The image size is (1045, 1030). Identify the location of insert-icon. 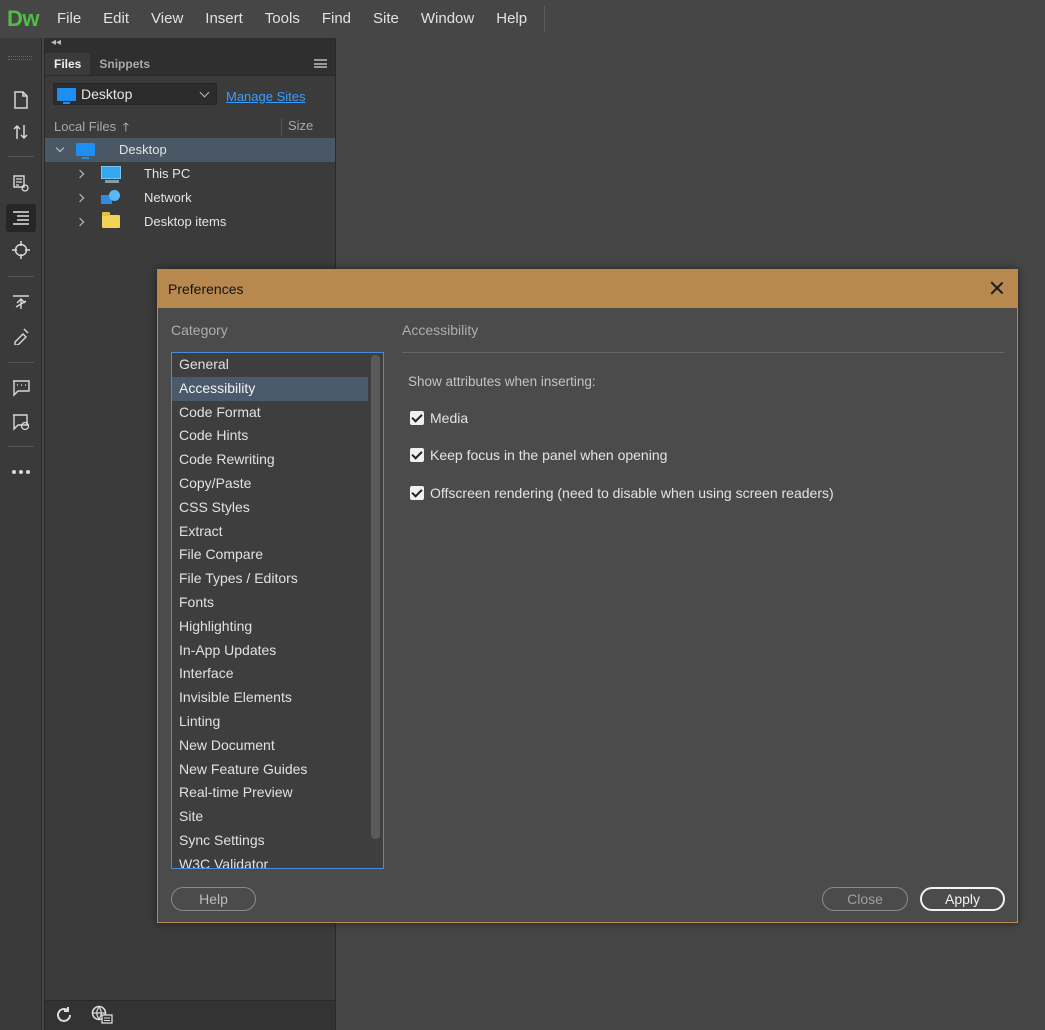
(21, 302).